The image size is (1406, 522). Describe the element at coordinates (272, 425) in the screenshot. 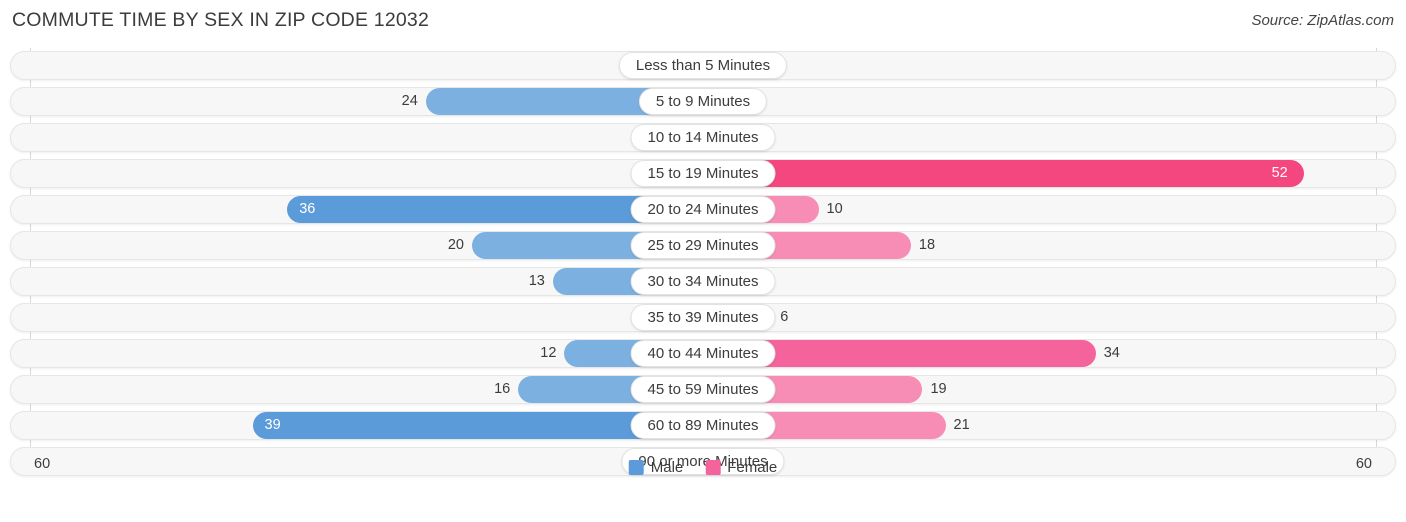

I see `male-value-label: 39` at that location.